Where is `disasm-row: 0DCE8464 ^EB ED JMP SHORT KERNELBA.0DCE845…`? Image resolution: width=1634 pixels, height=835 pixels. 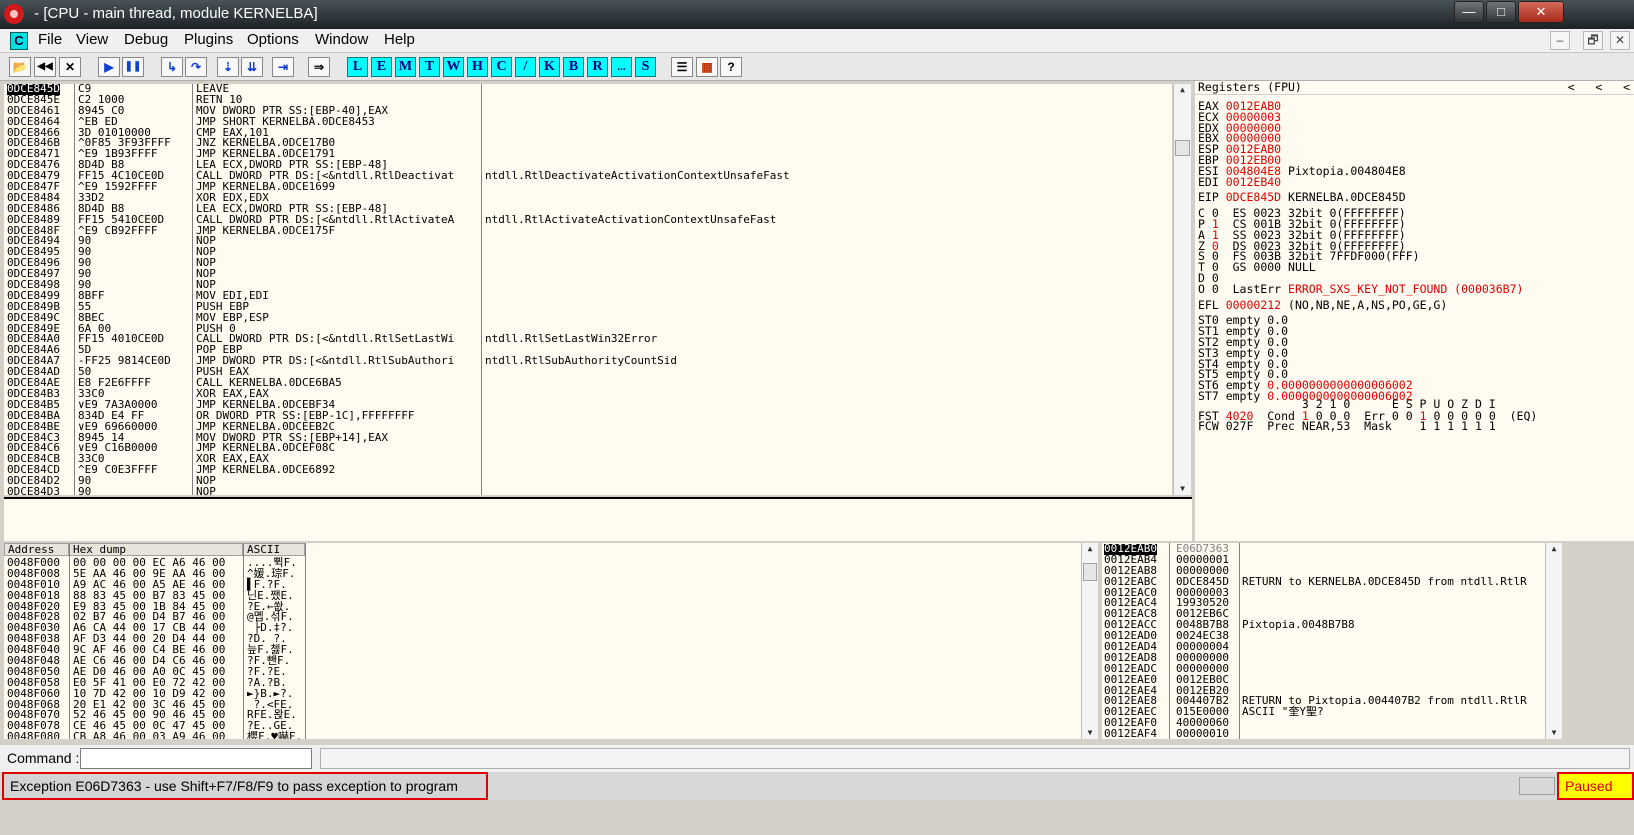
disasm-row: 0DCE8464 ^EB ED JMP SHORT KERNELBA.0DCE845… is located at coordinates (588, 122).